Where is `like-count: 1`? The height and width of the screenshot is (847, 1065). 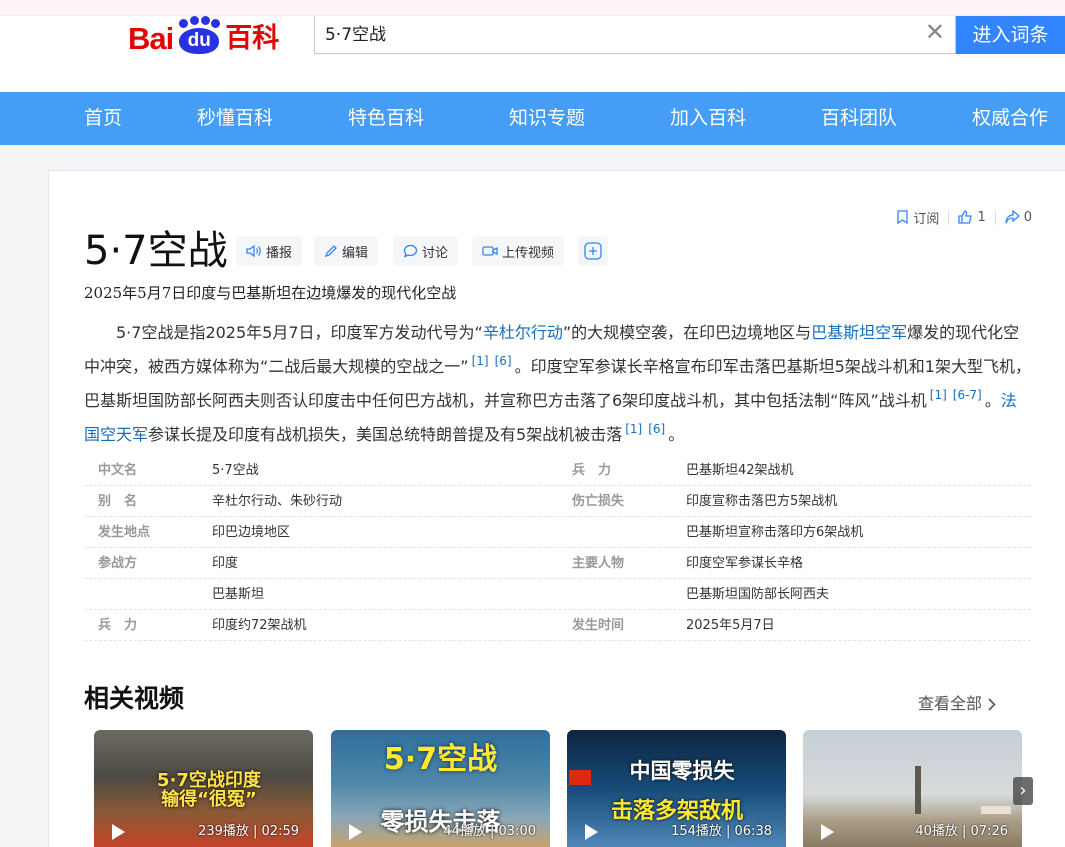 like-count: 1 is located at coordinates (981, 217).